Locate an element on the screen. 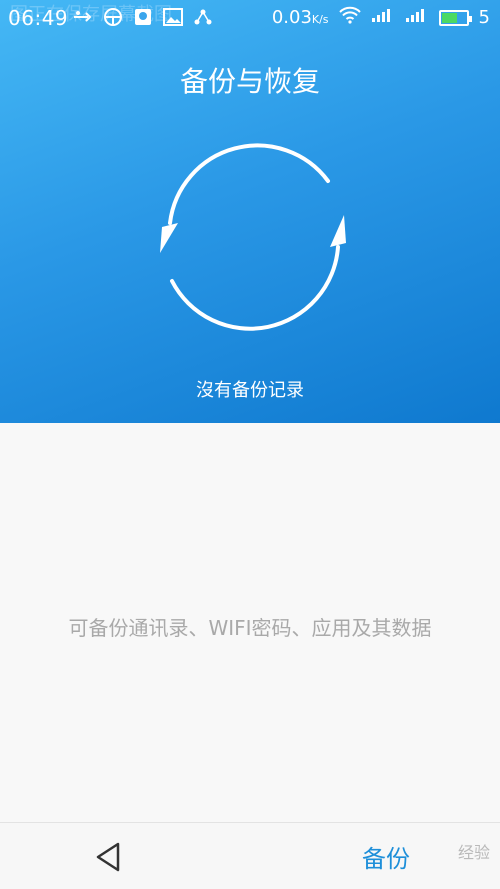 The width and height of the screenshot is (500, 889). system-status: 0.03K/s 5 is located at coordinates (381, 17).